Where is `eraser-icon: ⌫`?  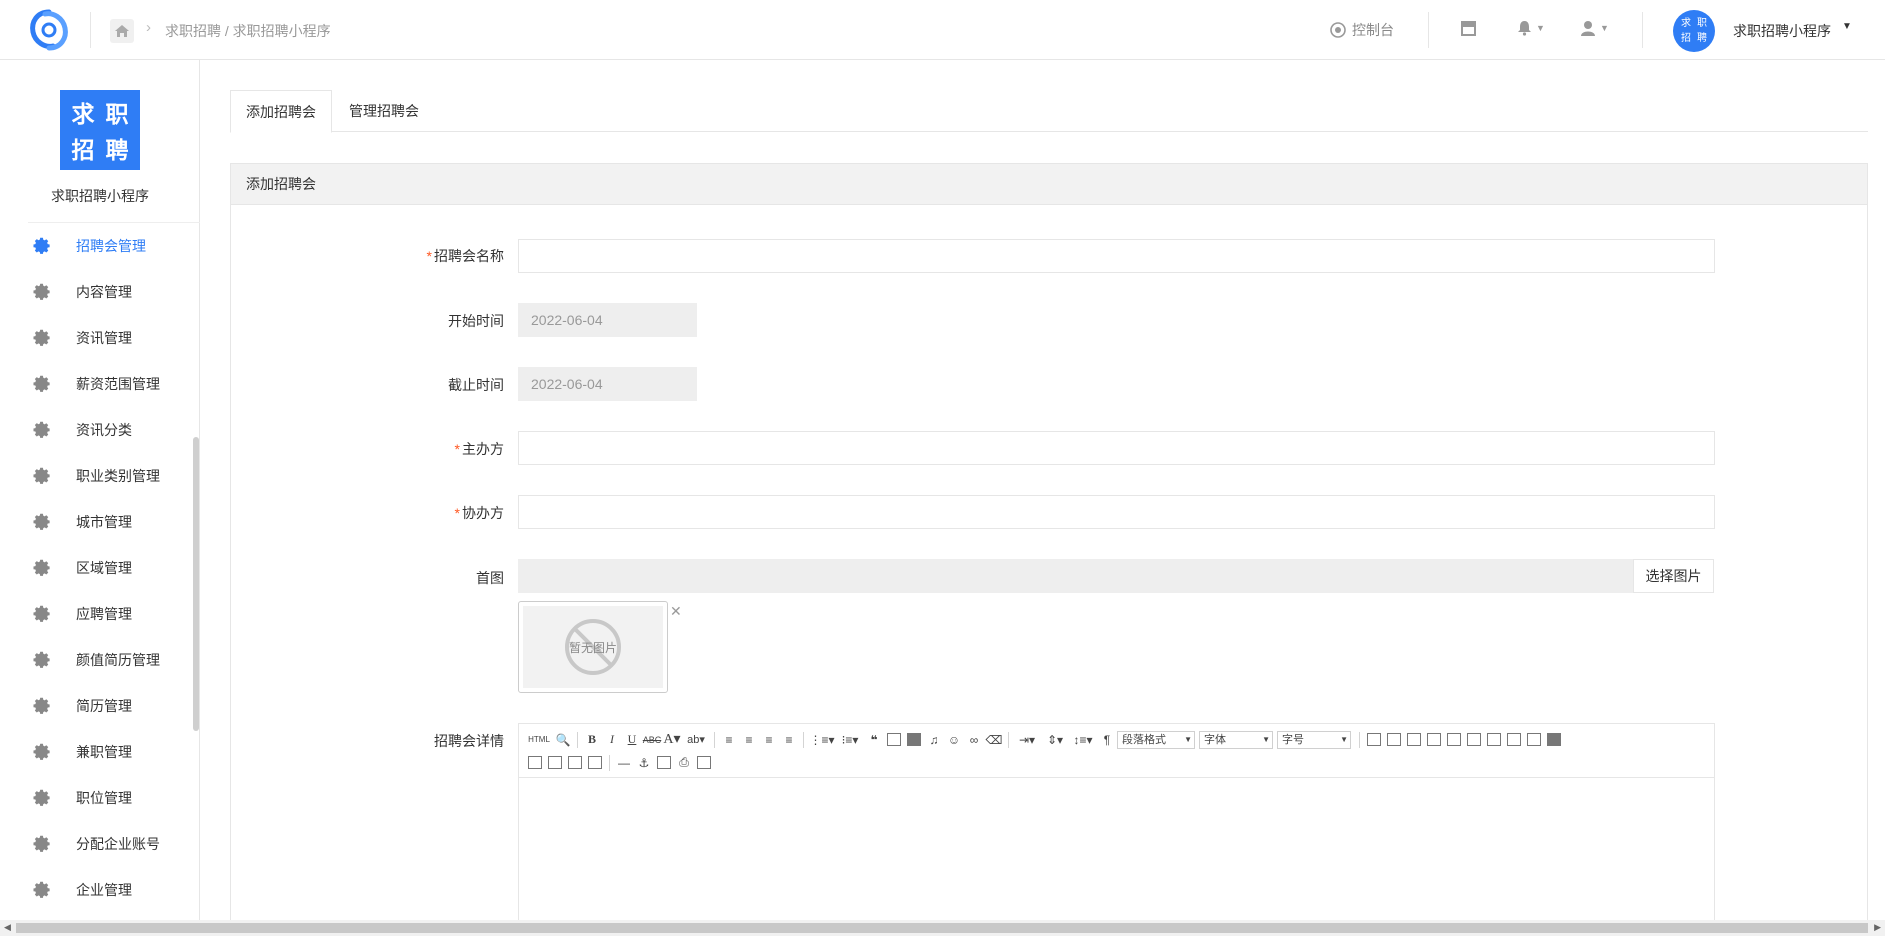
eraser-icon: ⌫ is located at coordinates (994, 740).